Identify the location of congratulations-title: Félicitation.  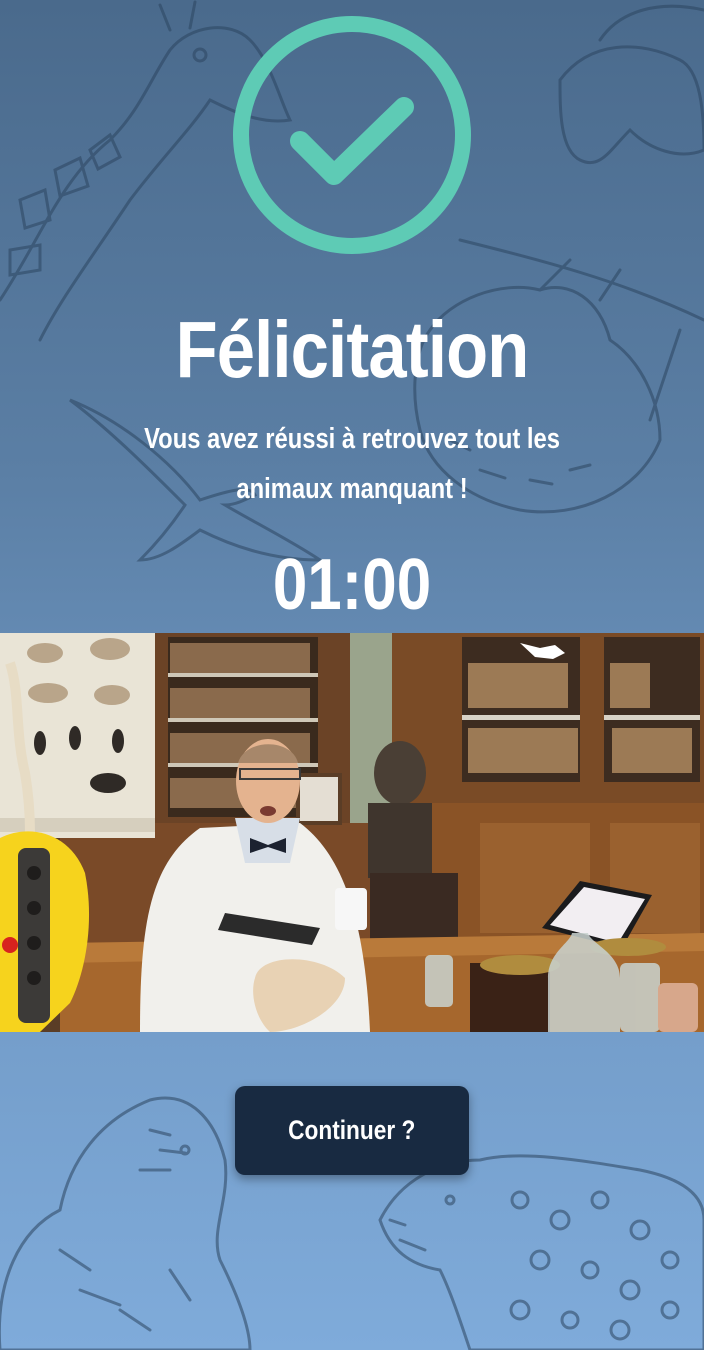
(352, 349).